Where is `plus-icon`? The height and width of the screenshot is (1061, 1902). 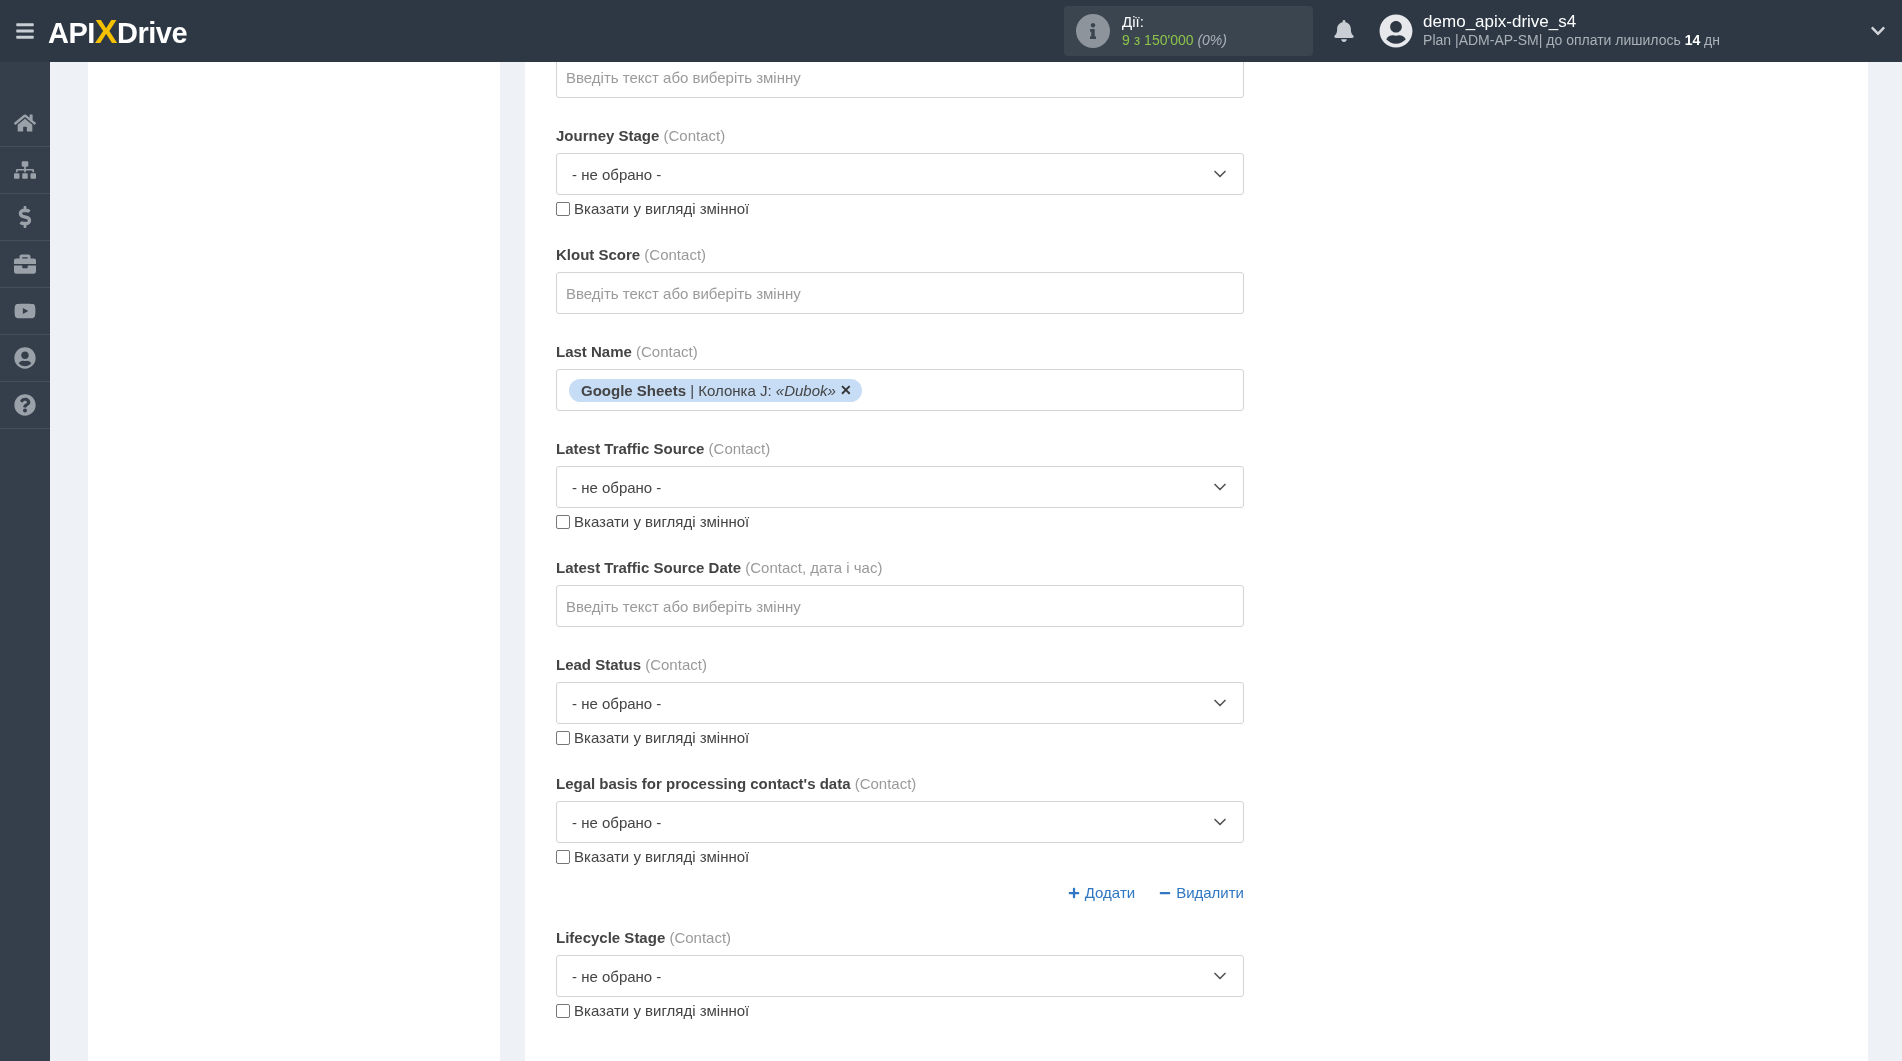 plus-icon is located at coordinates (1073, 892).